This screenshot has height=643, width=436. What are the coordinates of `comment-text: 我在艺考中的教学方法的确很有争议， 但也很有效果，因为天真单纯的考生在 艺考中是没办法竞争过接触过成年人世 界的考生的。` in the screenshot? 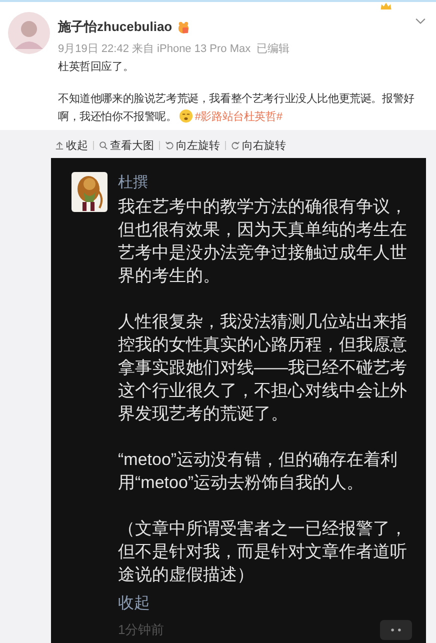 It's located at (263, 241).